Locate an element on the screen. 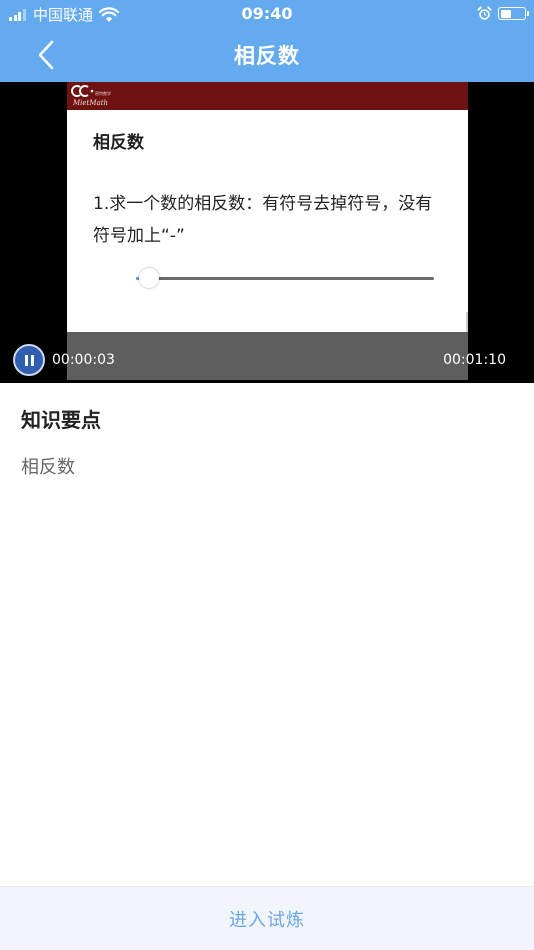 Image resolution: width=534 pixels, height=950 pixels. total-time: 00:01:10 is located at coordinates (474, 360).